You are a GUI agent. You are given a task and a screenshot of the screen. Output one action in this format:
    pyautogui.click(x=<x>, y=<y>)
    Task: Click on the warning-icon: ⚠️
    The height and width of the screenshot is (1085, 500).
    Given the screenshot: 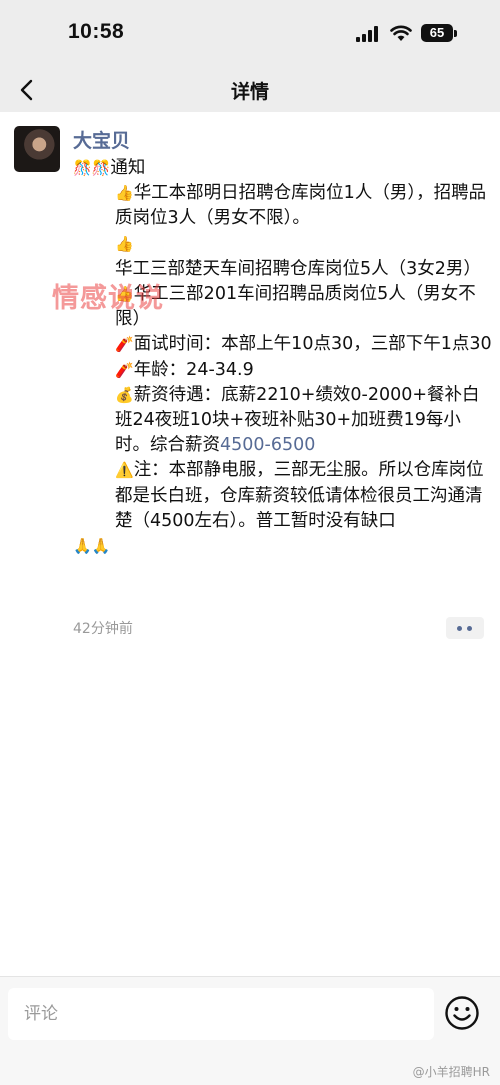 What is the action you would take?
    pyautogui.click(x=124, y=470)
    